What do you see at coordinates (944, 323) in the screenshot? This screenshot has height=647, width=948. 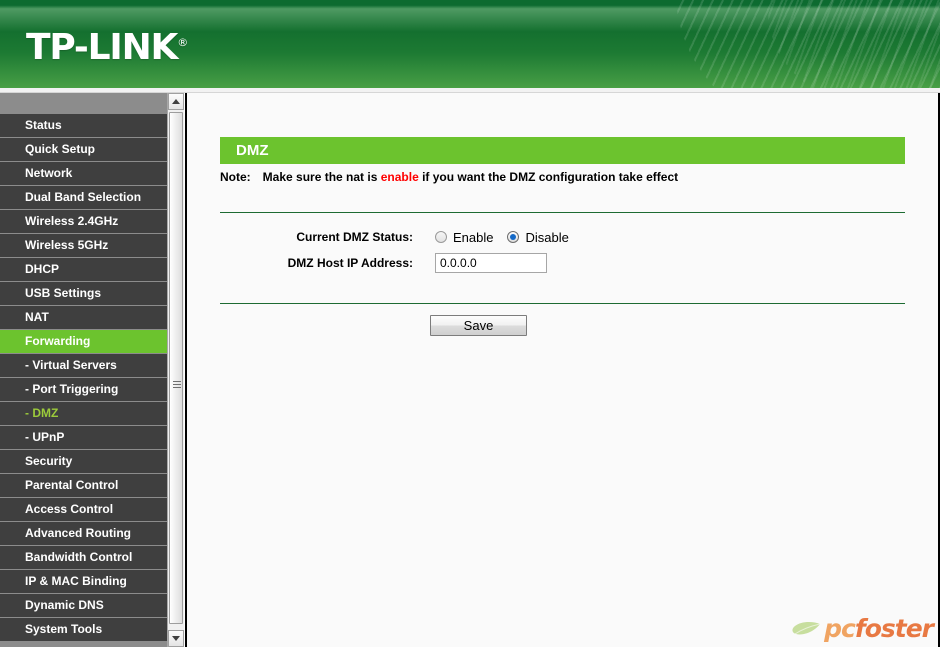 I see `page-right-edge` at bounding box center [944, 323].